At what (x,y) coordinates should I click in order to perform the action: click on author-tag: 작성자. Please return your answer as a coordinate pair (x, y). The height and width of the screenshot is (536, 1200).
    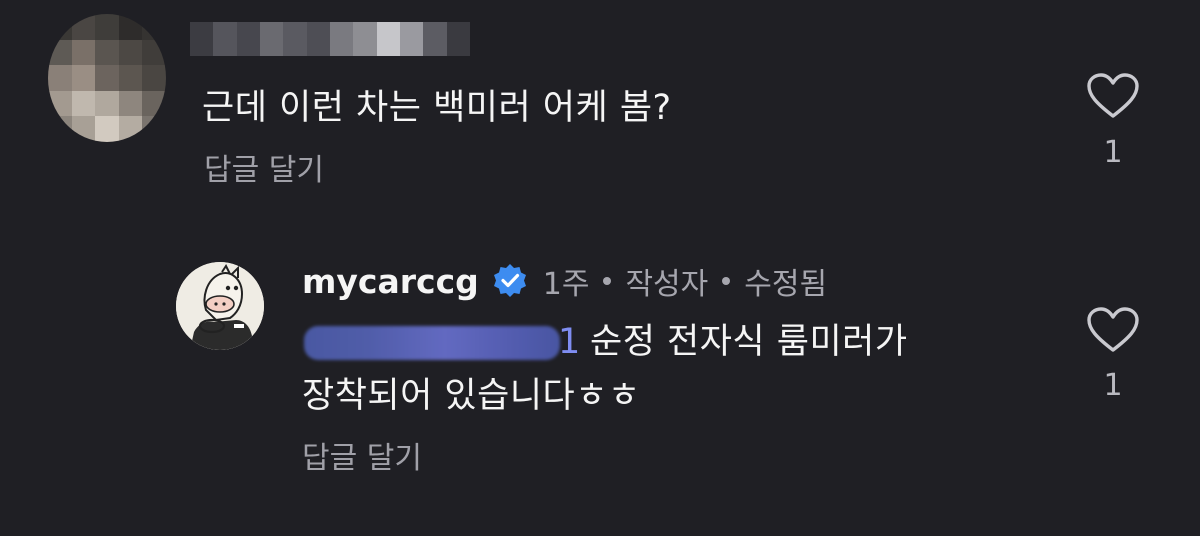
    Looking at the image, I should click on (667, 284).